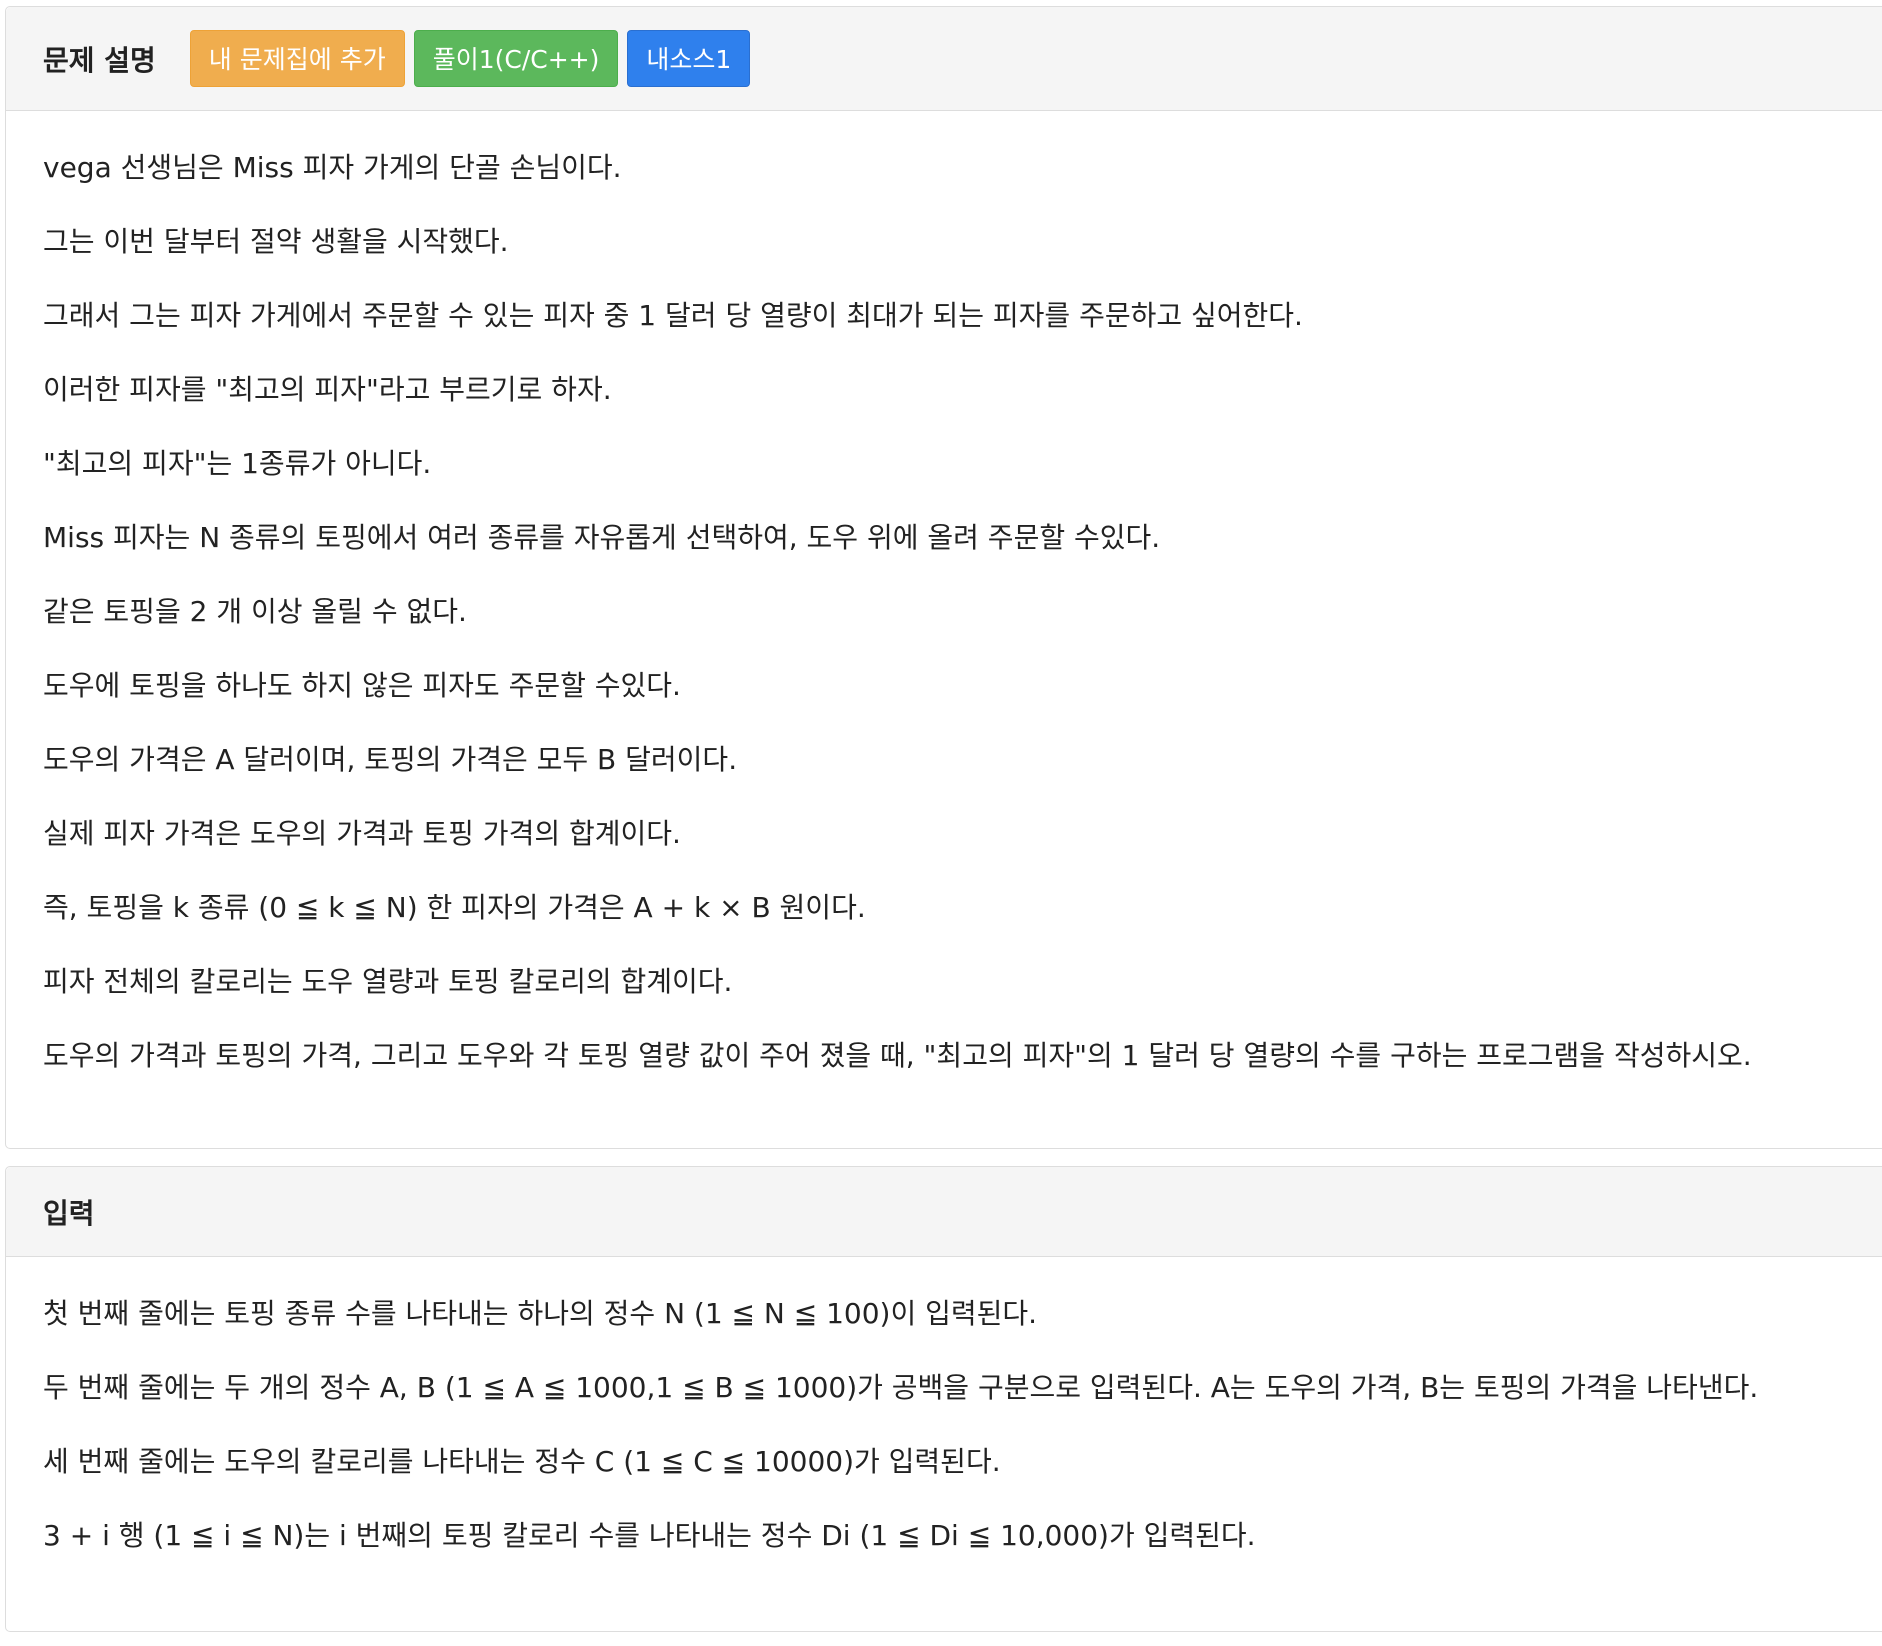 This screenshot has height=1646, width=1882. I want to click on description-paragraph: 도우의 가격은 A 달러이며, 토핑의 가격은 모두 B 달러이다., so click(390, 759).